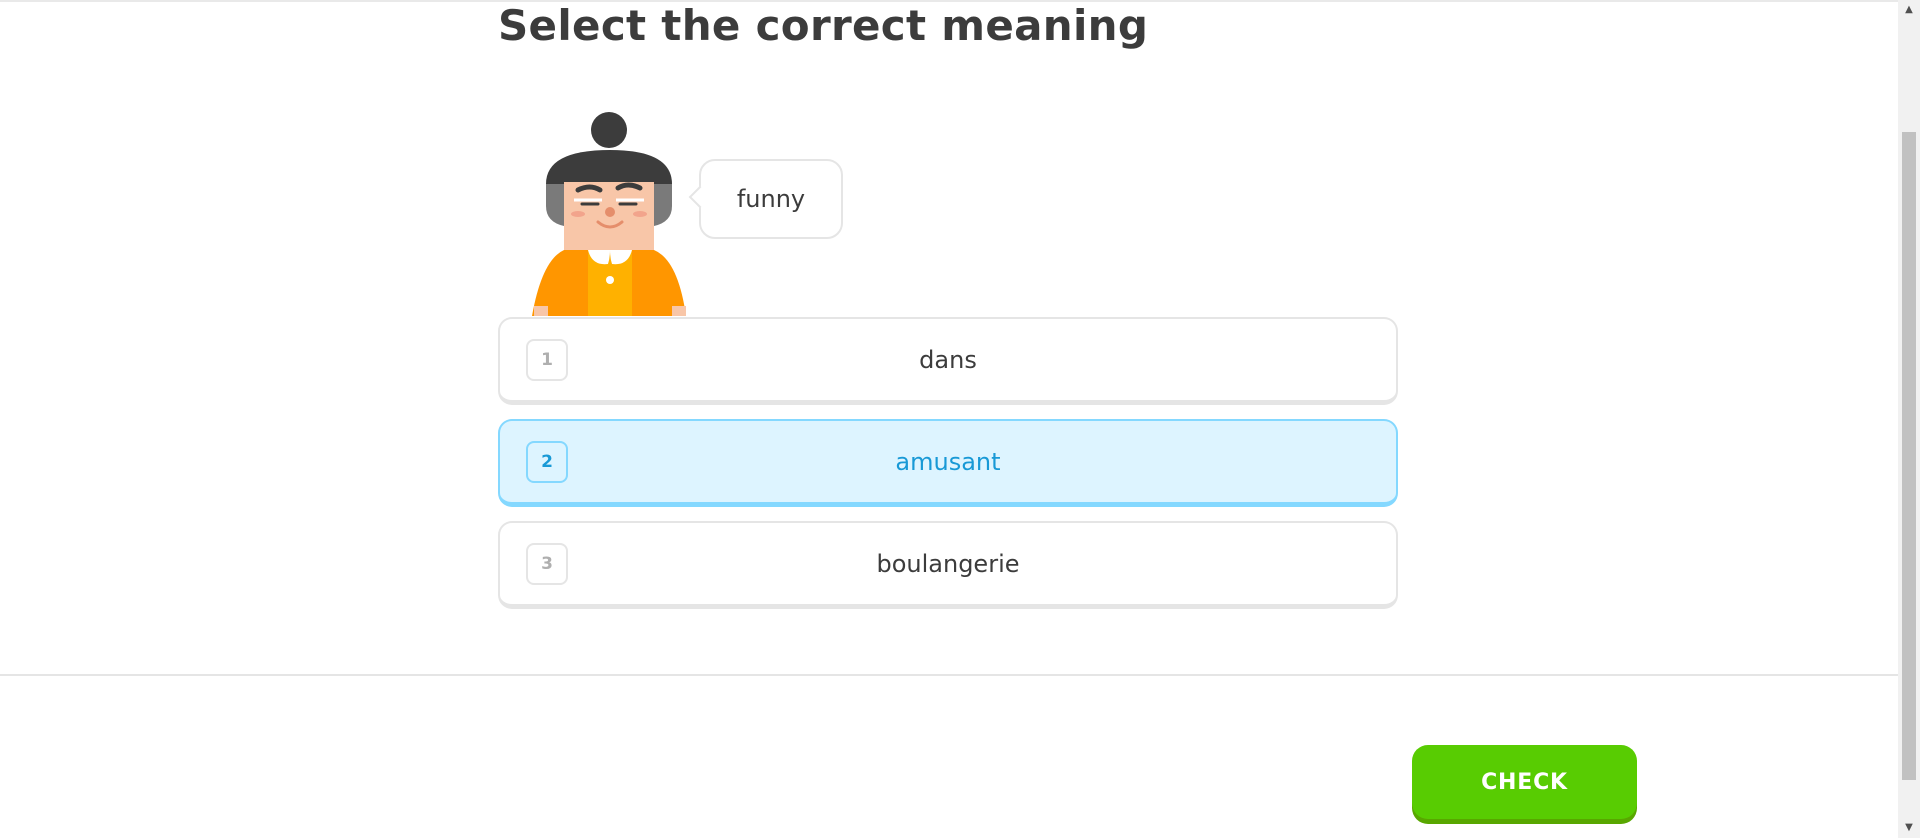  Describe the element at coordinates (949, 675) in the screenshot. I see `footer-divider` at that location.